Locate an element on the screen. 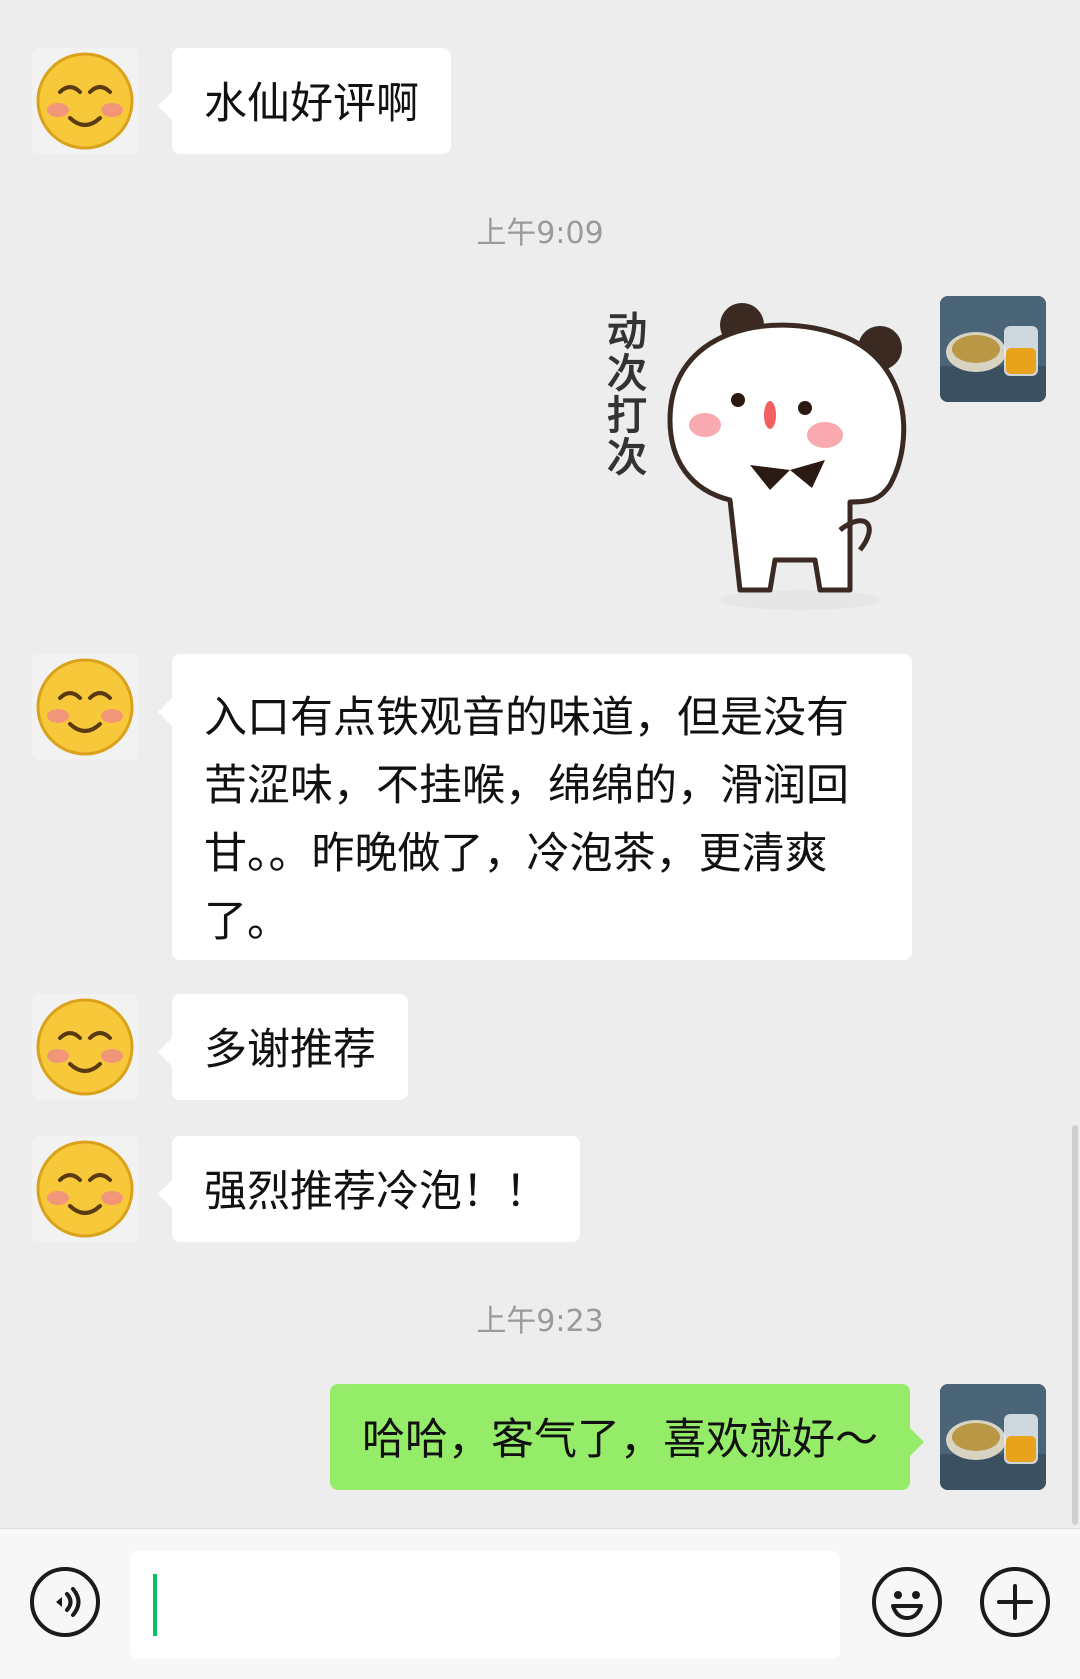 This screenshot has height=1679, width=1080. message-line: 入口有点铁观音的味道，但是没有 is located at coordinates (526, 718).